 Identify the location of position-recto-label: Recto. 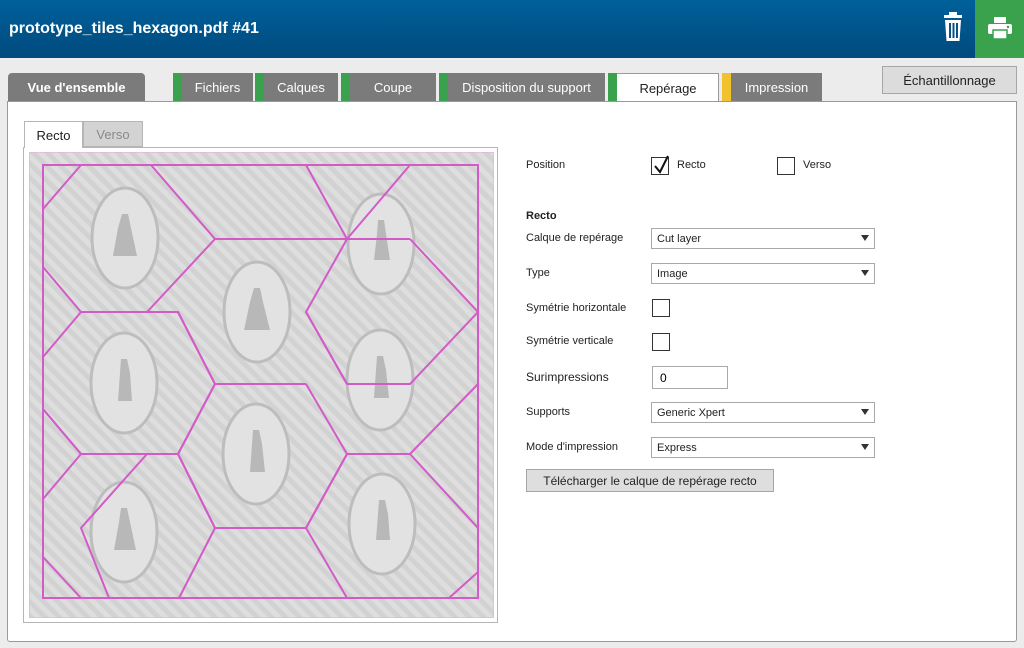
(691, 165).